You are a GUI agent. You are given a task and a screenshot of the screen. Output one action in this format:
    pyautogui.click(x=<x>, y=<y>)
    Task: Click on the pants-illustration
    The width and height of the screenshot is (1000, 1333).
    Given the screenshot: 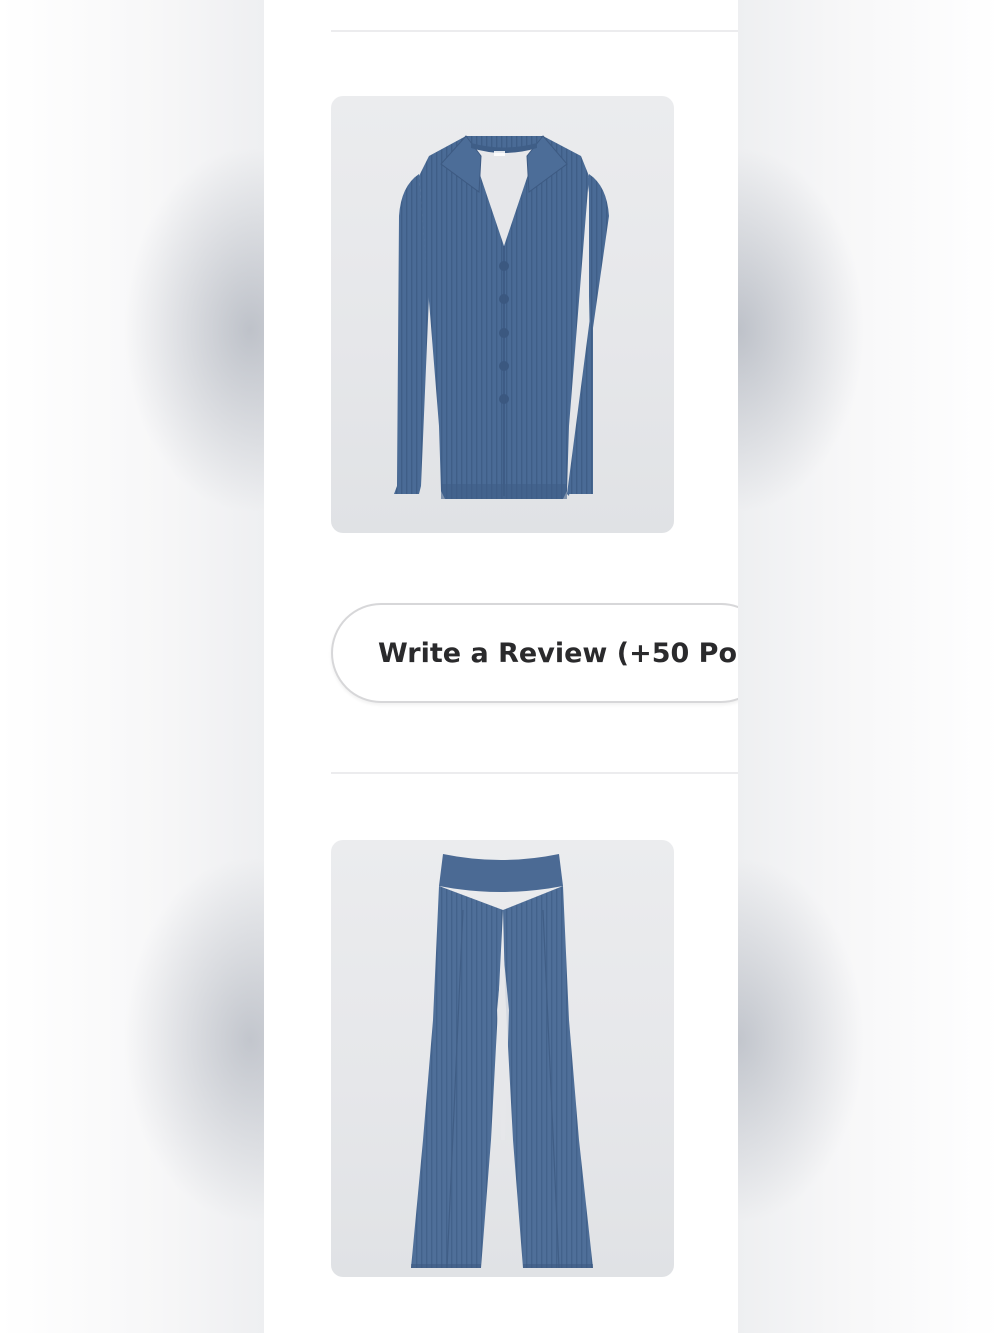 What is the action you would take?
    pyautogui.click(x=502, y=1061)
    